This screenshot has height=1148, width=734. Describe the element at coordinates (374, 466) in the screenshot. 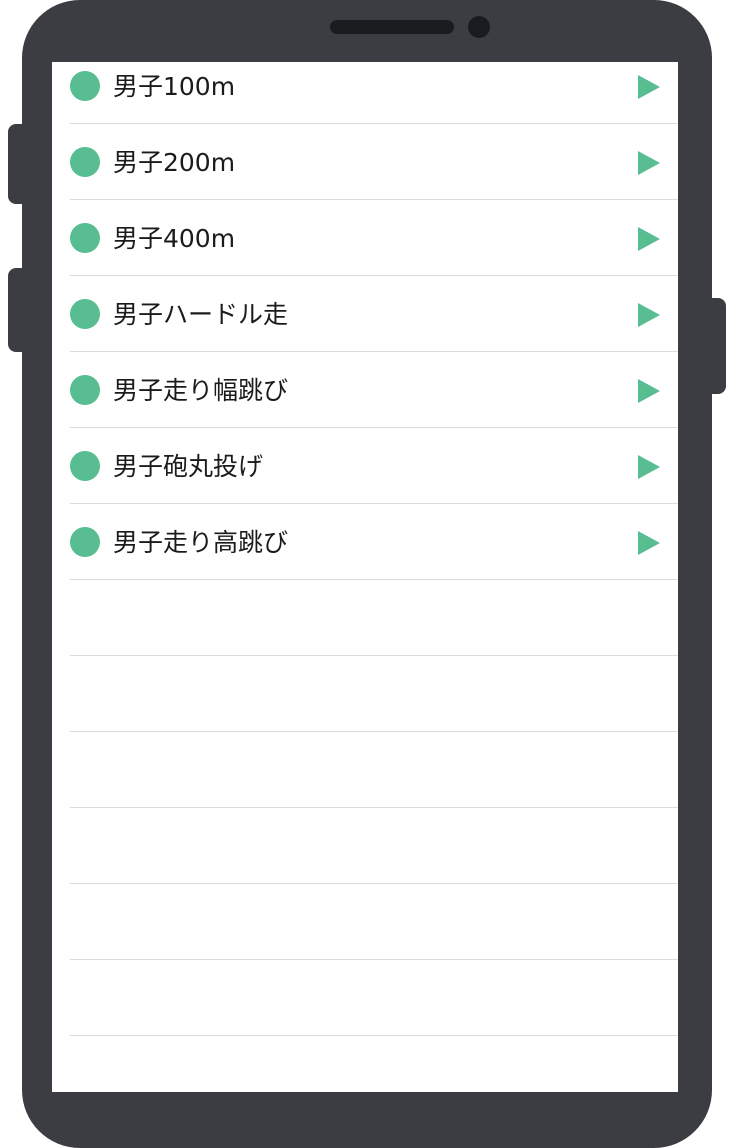

I see `list-item-men-shot-put: 男子砲丸投げ` at that location.